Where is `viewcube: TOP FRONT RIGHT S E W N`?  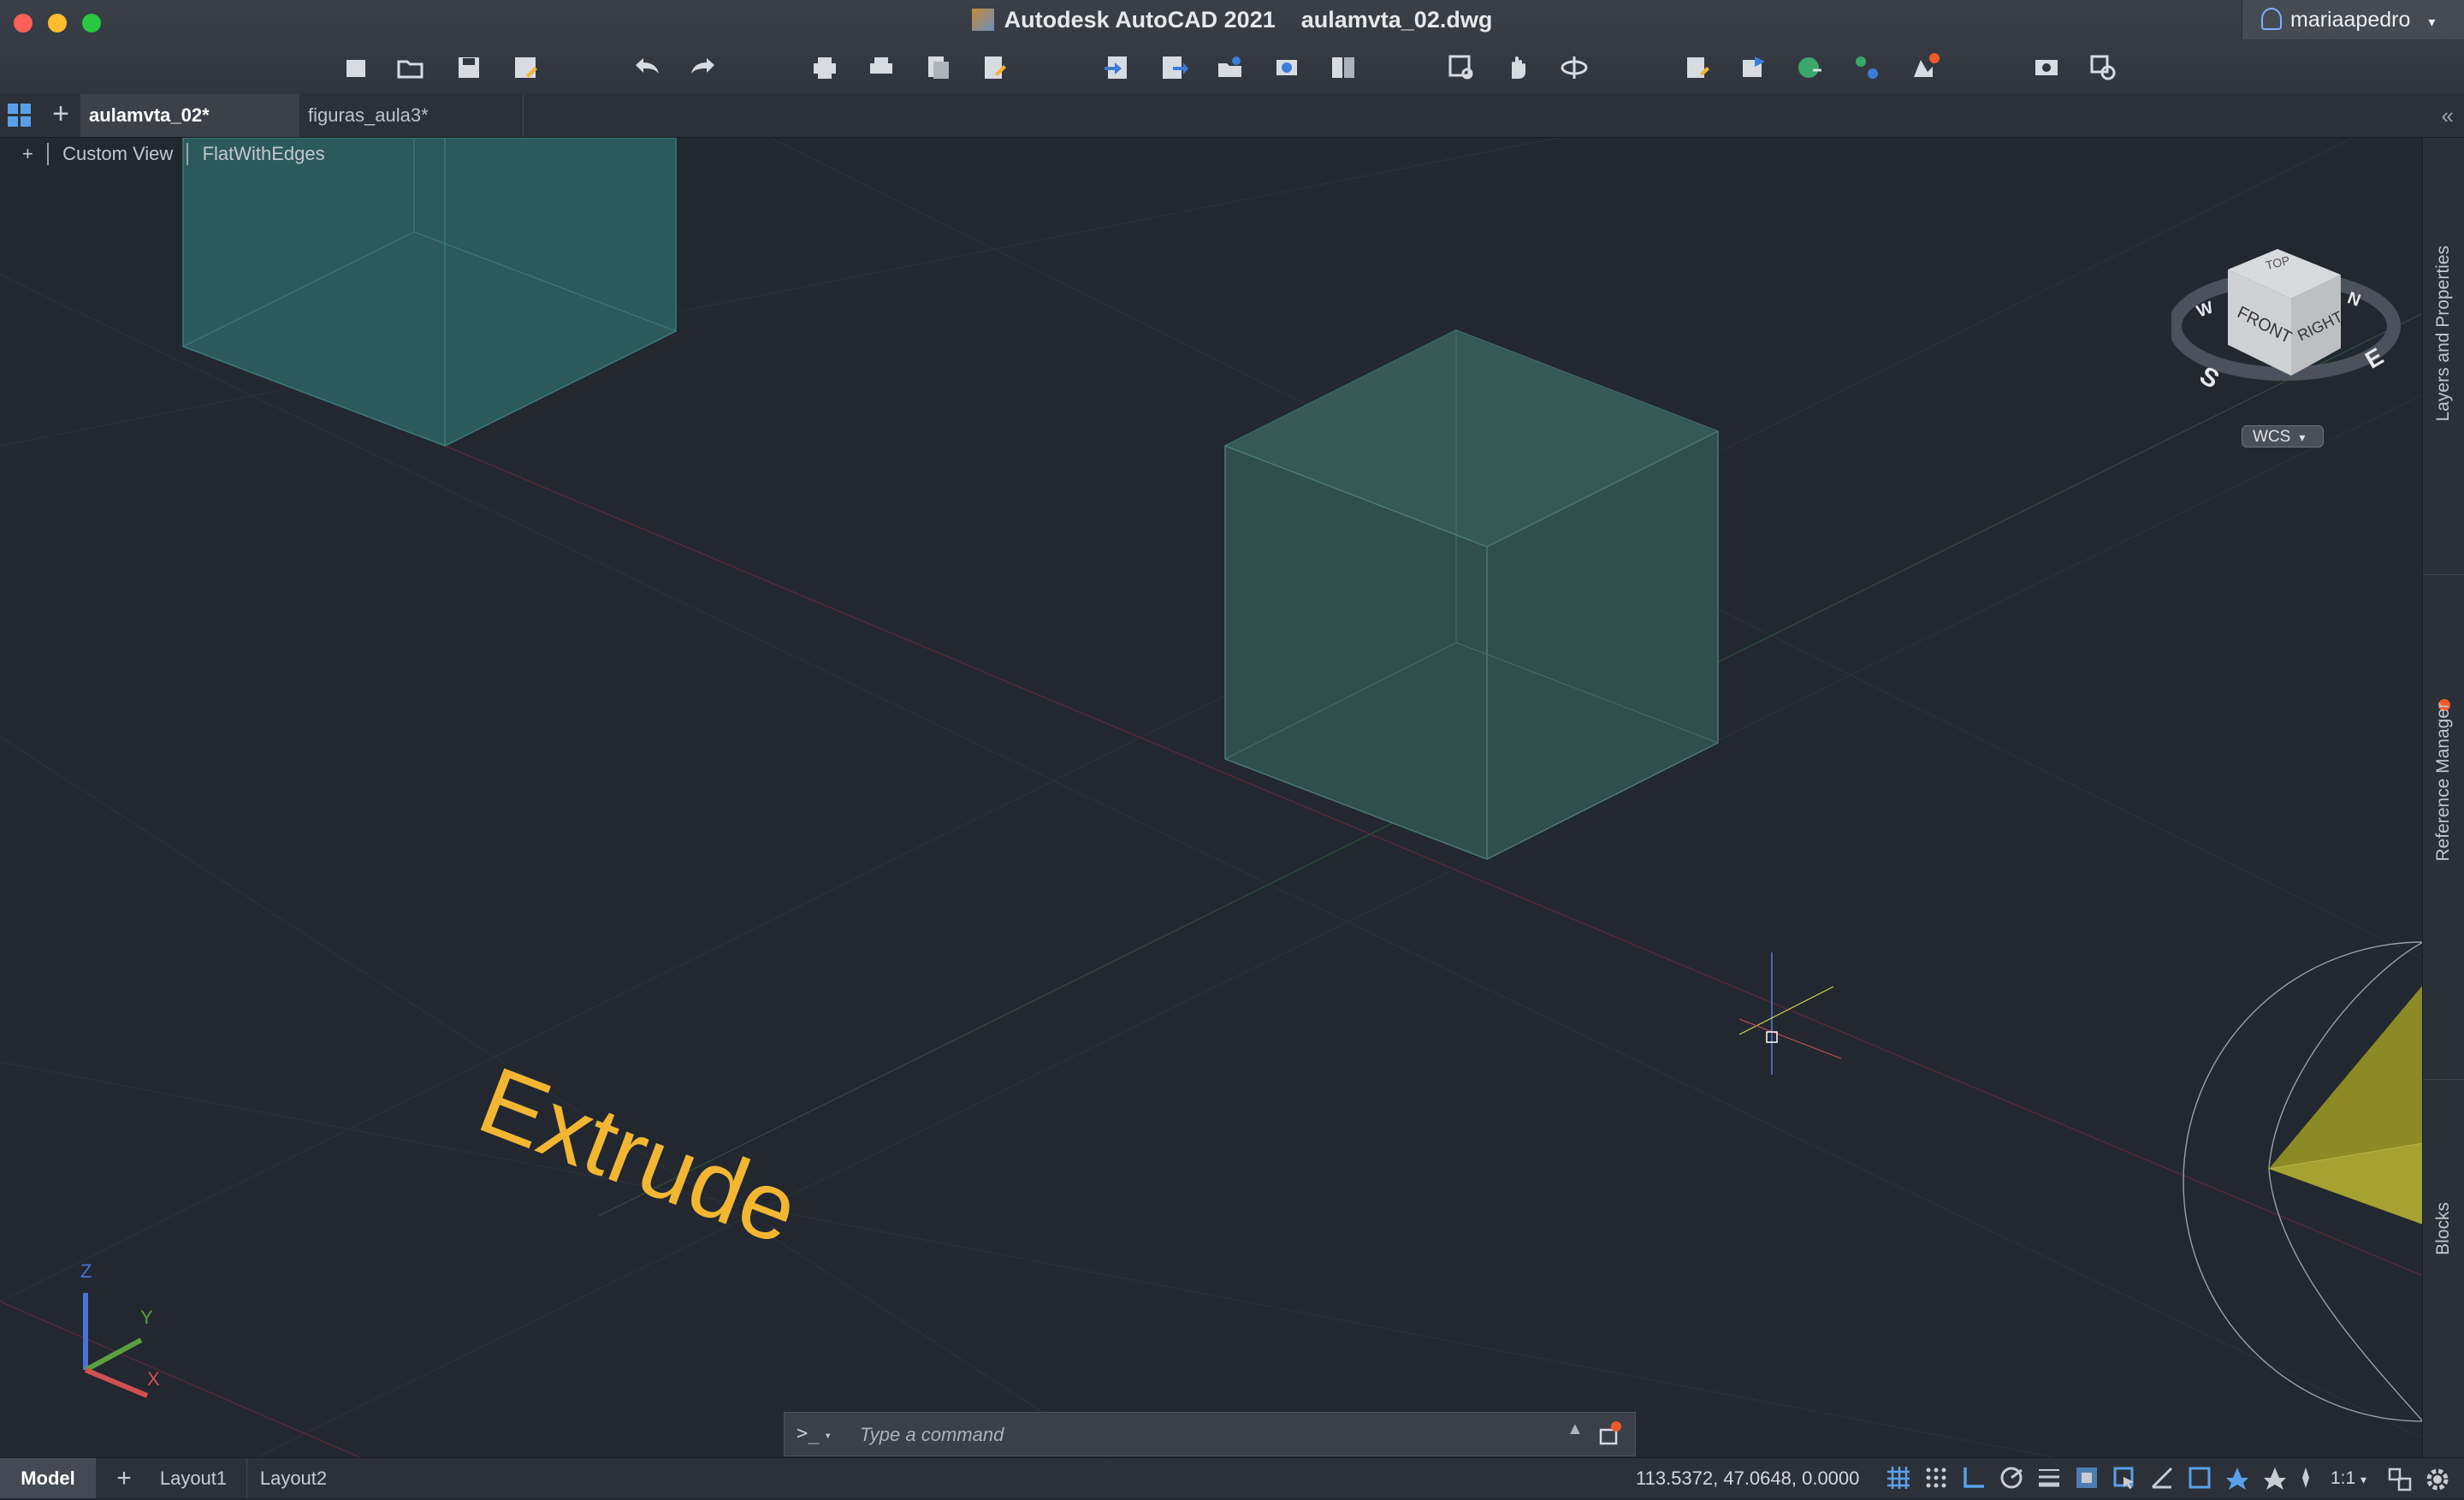
viewcube: TOP FRONT RIGHT S E W N is located at coordinates (2285, 306).